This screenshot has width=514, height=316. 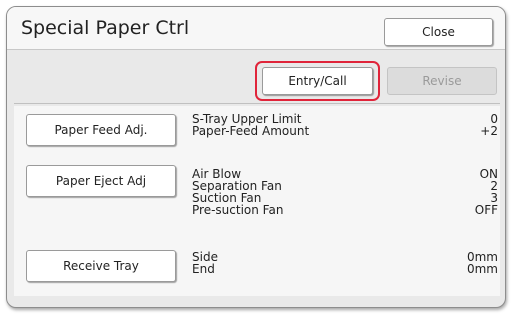 I want to click on receive-tray-values: 0mm 0mm, so click(x=482, y=263).